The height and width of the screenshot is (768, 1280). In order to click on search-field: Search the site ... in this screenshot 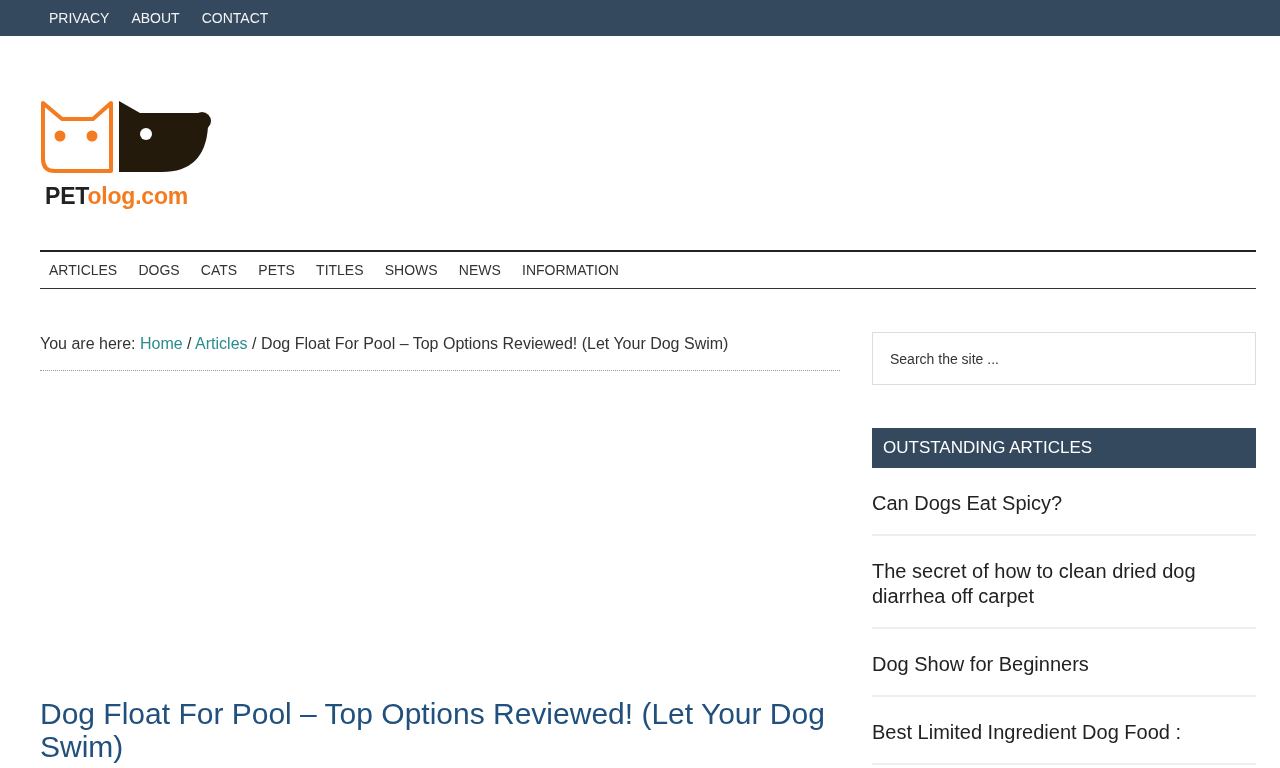, I will do `click(1064, 358)`.